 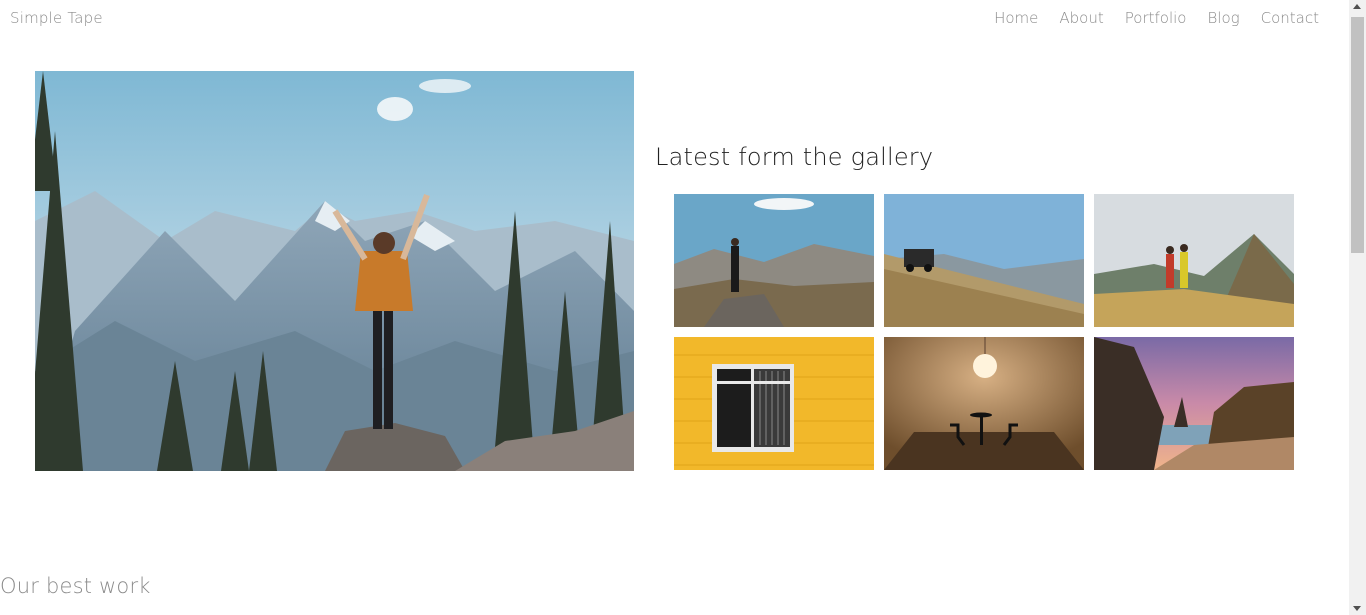 What do you see at coordinates (1194, 403) in the screenshot?
I see `gallery-thumb-coastal-cliffs` at bounding box center [1194, 403].